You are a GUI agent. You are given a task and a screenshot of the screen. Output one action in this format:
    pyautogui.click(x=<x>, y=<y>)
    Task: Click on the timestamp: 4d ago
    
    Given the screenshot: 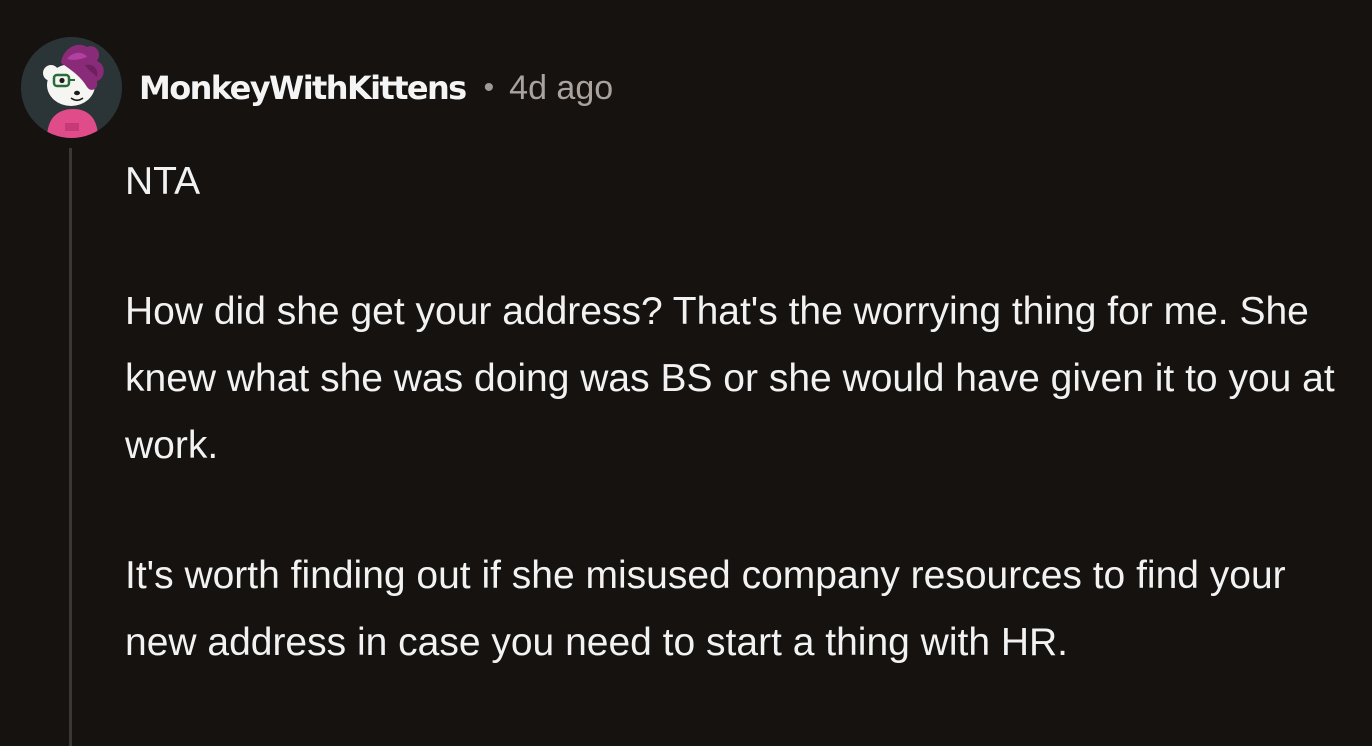 What is the action you would take?
    pyautogui.click(x=561, y=88)
    